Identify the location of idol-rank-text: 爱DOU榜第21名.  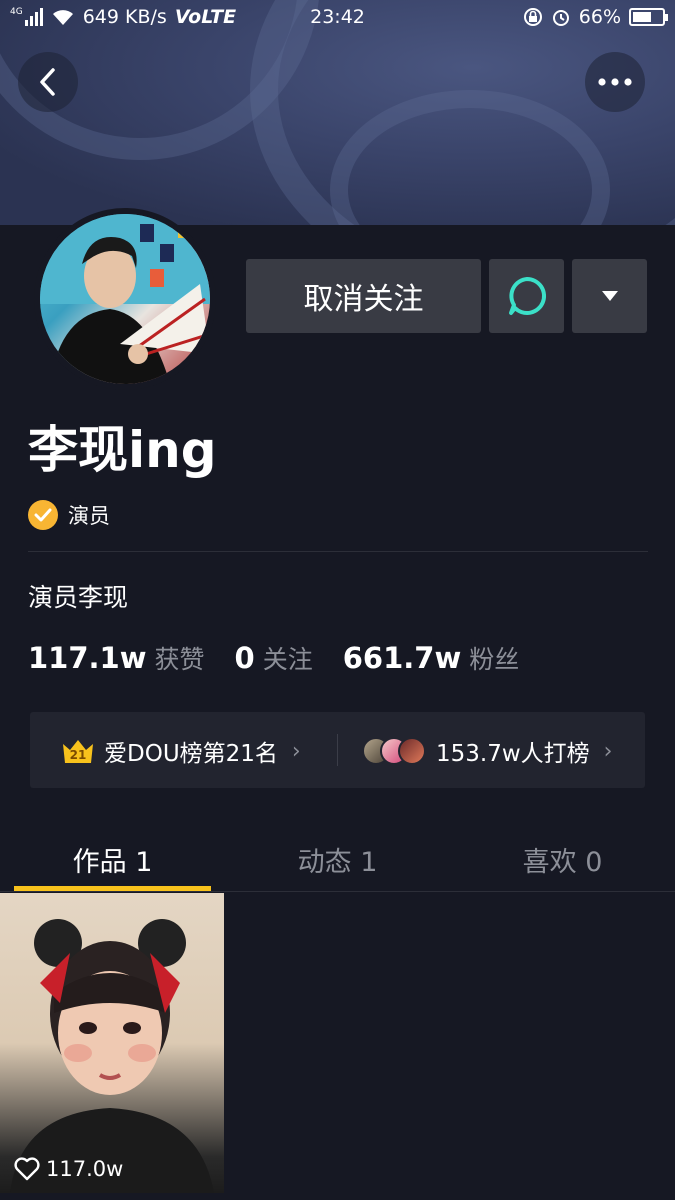
(191, 754).